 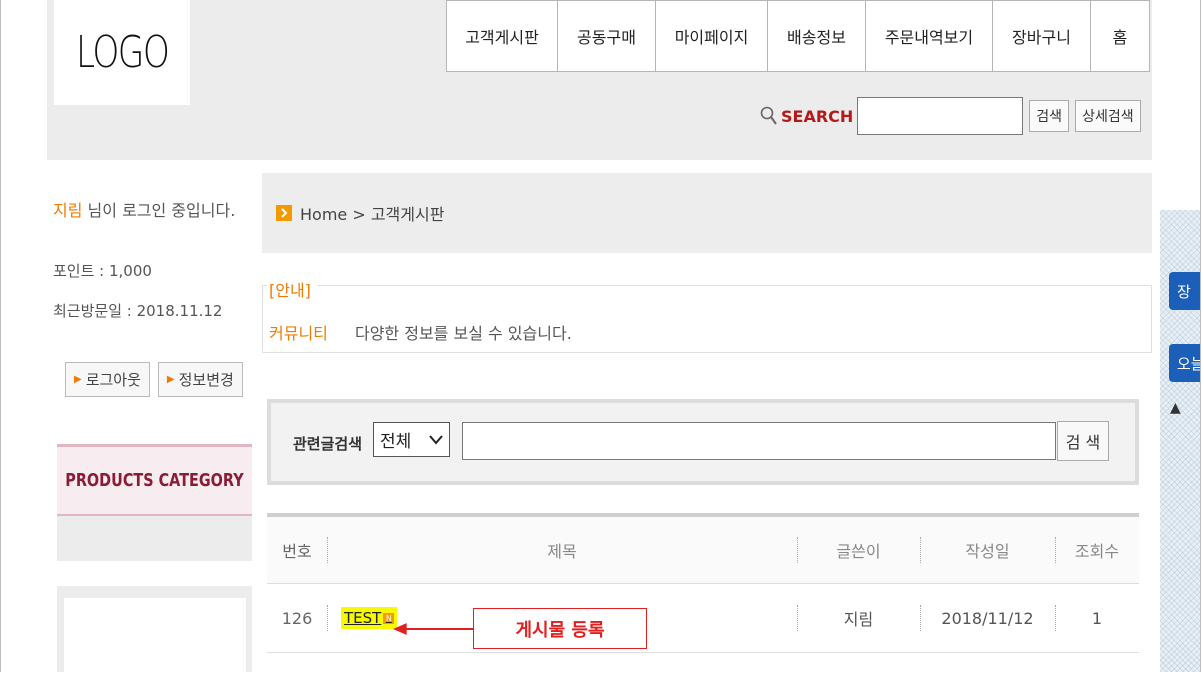 I want to click on top-nav: 고객게시판 공동구매 마이페이지 배송정보 주문내역보기 장바구니 홈, so click(x=798, y=36).